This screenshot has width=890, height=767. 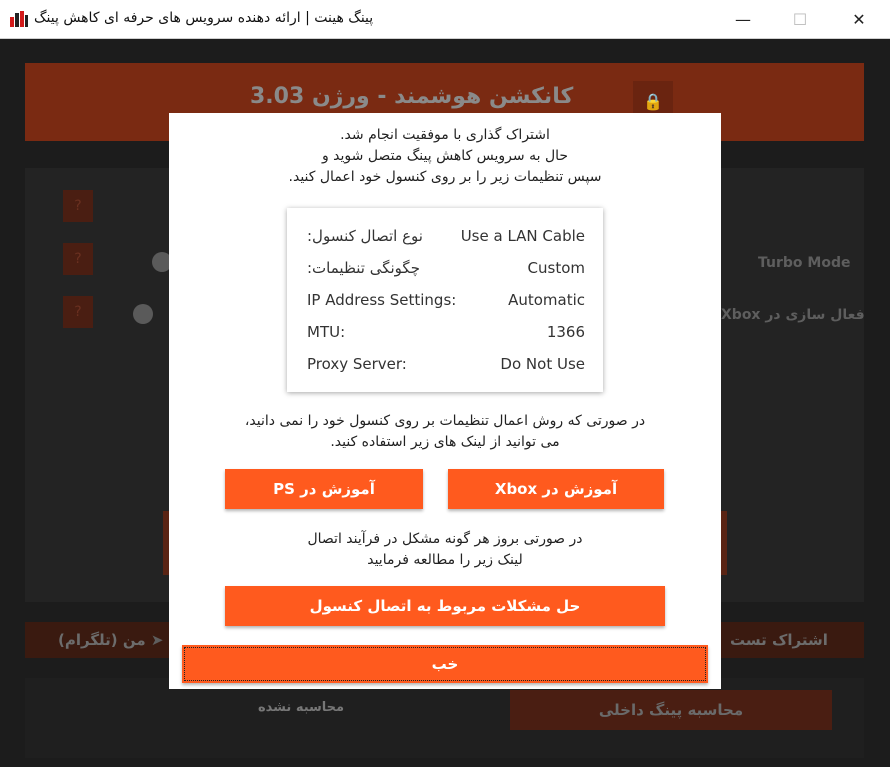 I want to click on app-header-title: کانکشن هوشمند - ورژن 3.03, so click(x=412, y=96).